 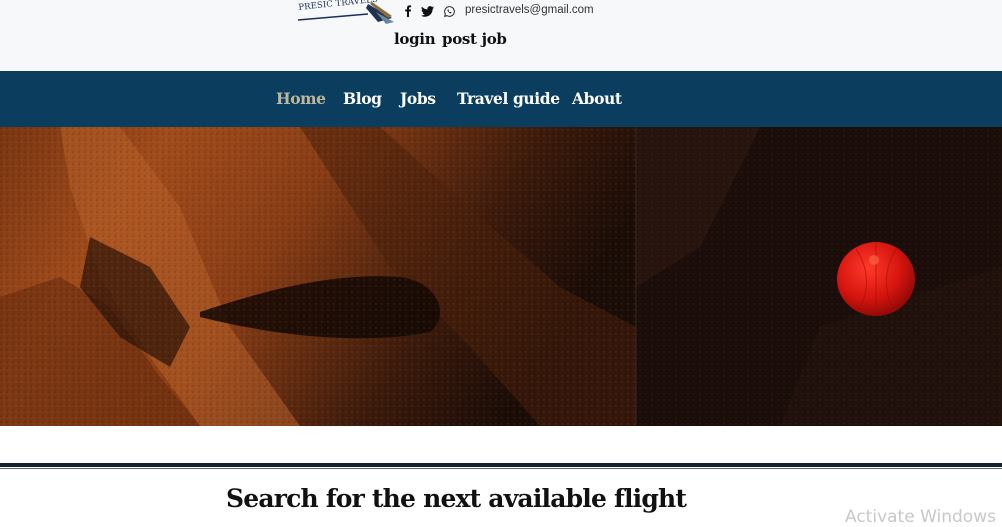 I want to click on section-divider, so click(x=501, y=465).